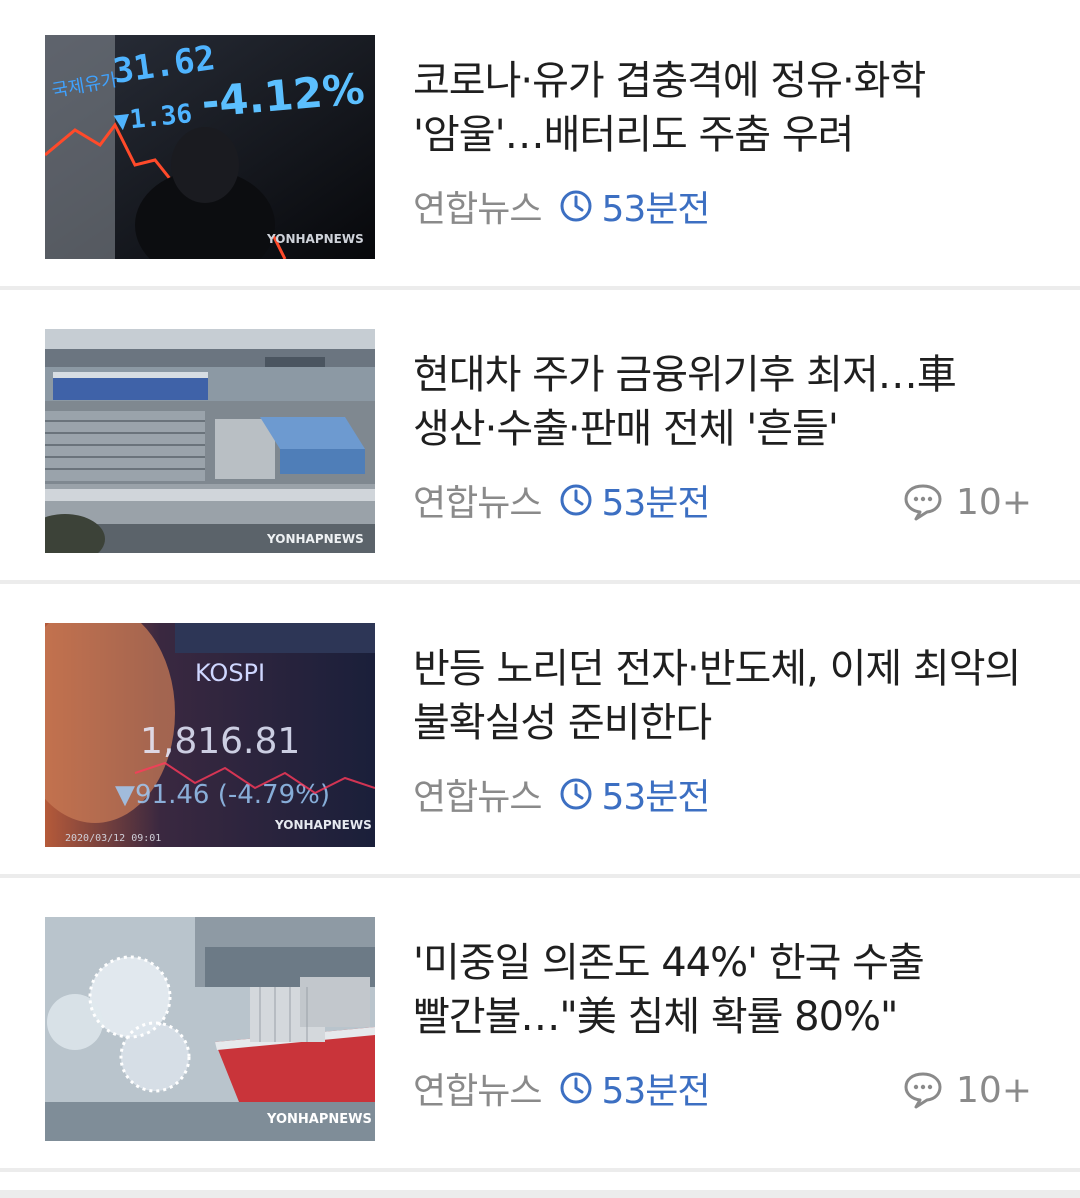 The image size is (1080, 1198). Describe the element at coordinates (725, 402) in the screenshot. I see `headline: 현대차 주가 금융위기후 최저…車 생산·수출·판매 전체 '흔들'` at that location.